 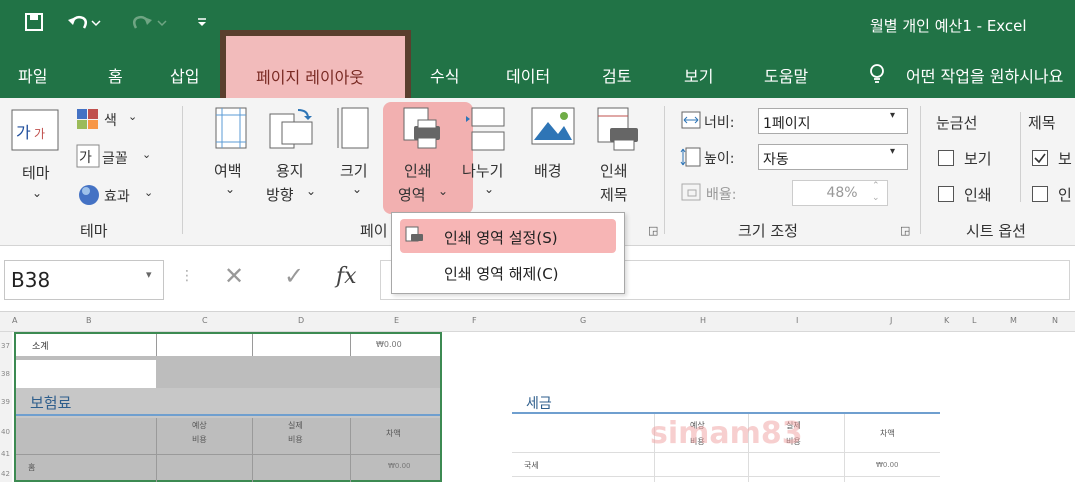 I want to click on insert-function-icon: fx, so click(x=346, y=276).